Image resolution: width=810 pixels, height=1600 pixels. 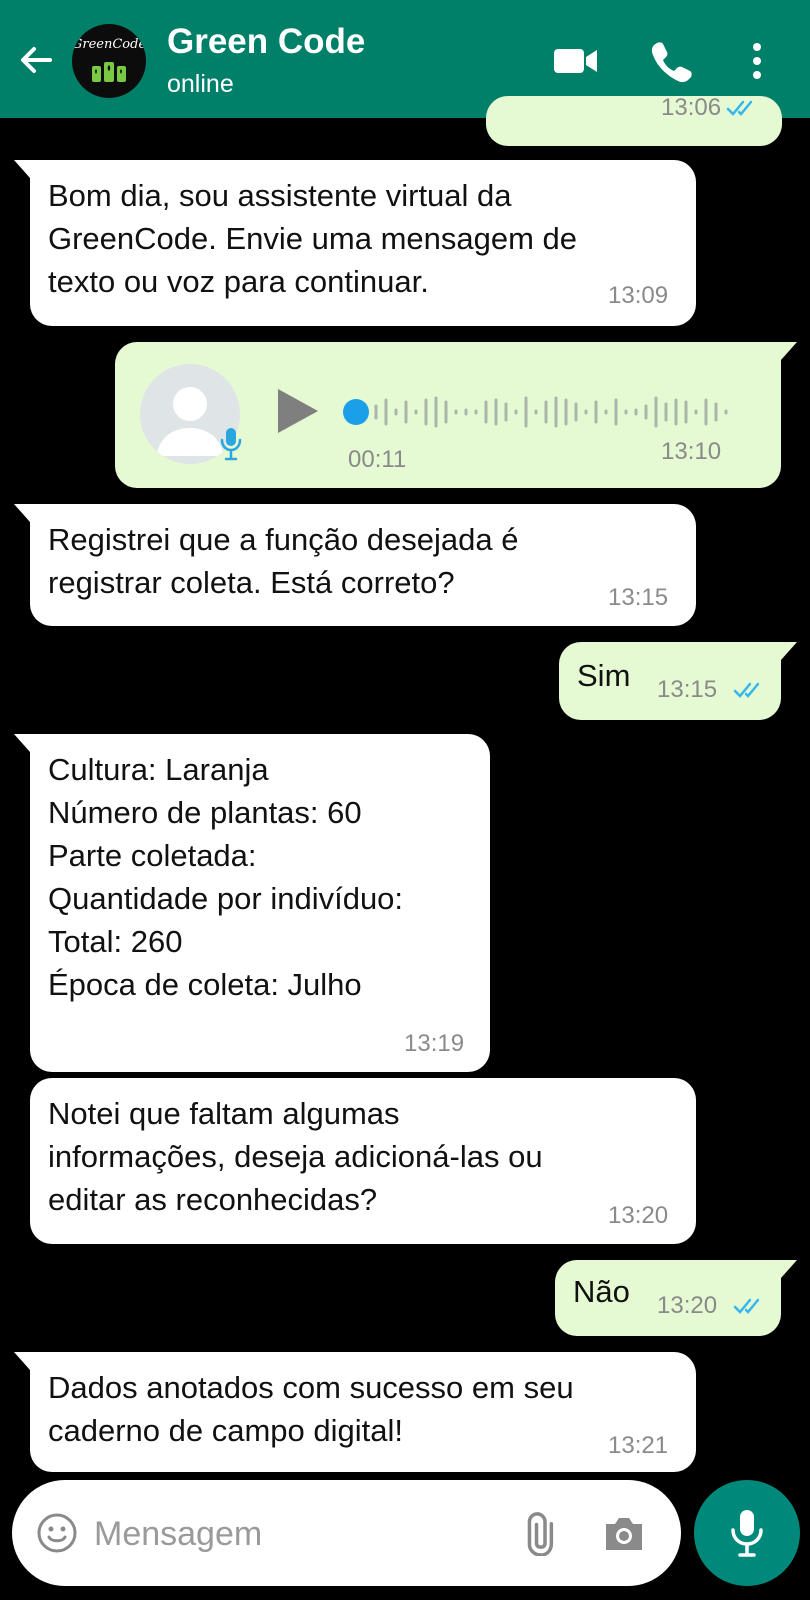 I want to click on message-time: 13:10, so click(x=691, y=451).